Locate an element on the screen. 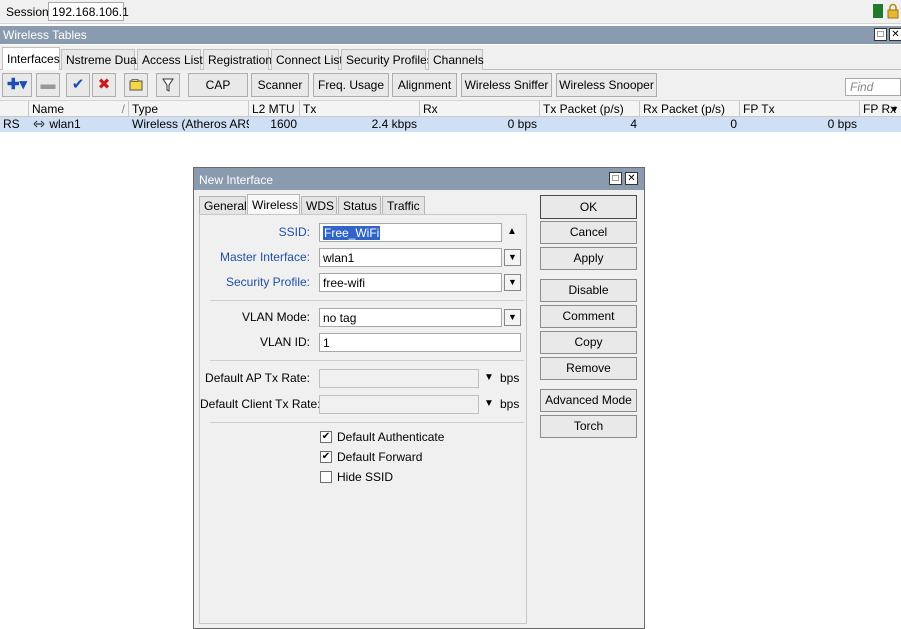  session-bar: Session: 192.168.106.1 is located at coordinates (450, 12).